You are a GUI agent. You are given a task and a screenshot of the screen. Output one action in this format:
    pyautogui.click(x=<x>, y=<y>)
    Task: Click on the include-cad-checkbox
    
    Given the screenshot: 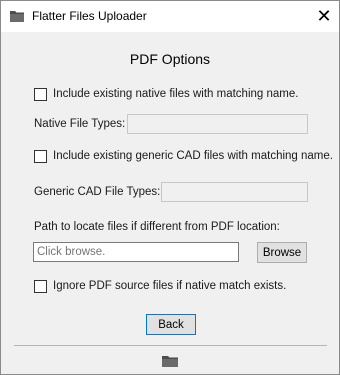 What is the action you would take?
    pyautogui.click(x=40, y=156)
    